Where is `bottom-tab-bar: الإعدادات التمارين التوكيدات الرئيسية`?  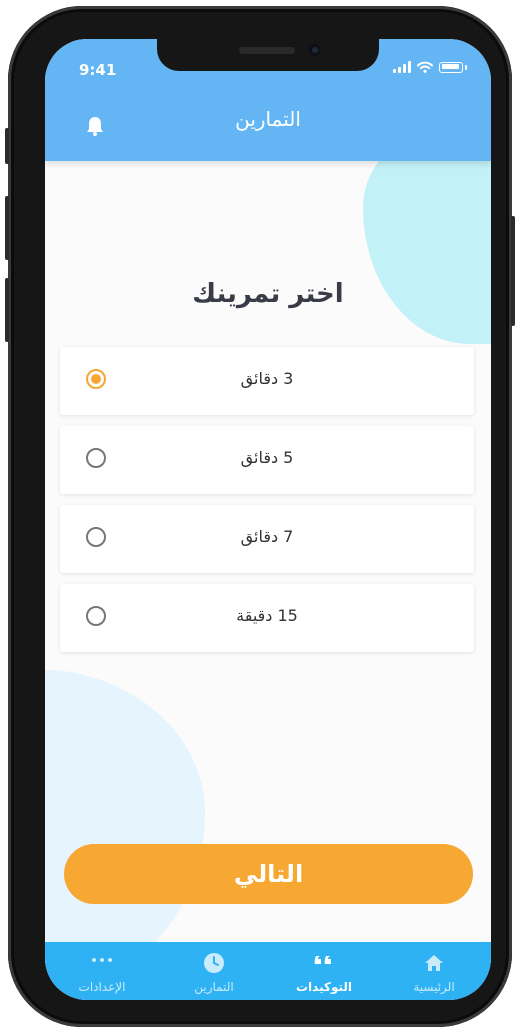 bottom-tab-bar: الإعدادات التمارين التوكيدات الرئيسية is located at coordinates (268, 971).